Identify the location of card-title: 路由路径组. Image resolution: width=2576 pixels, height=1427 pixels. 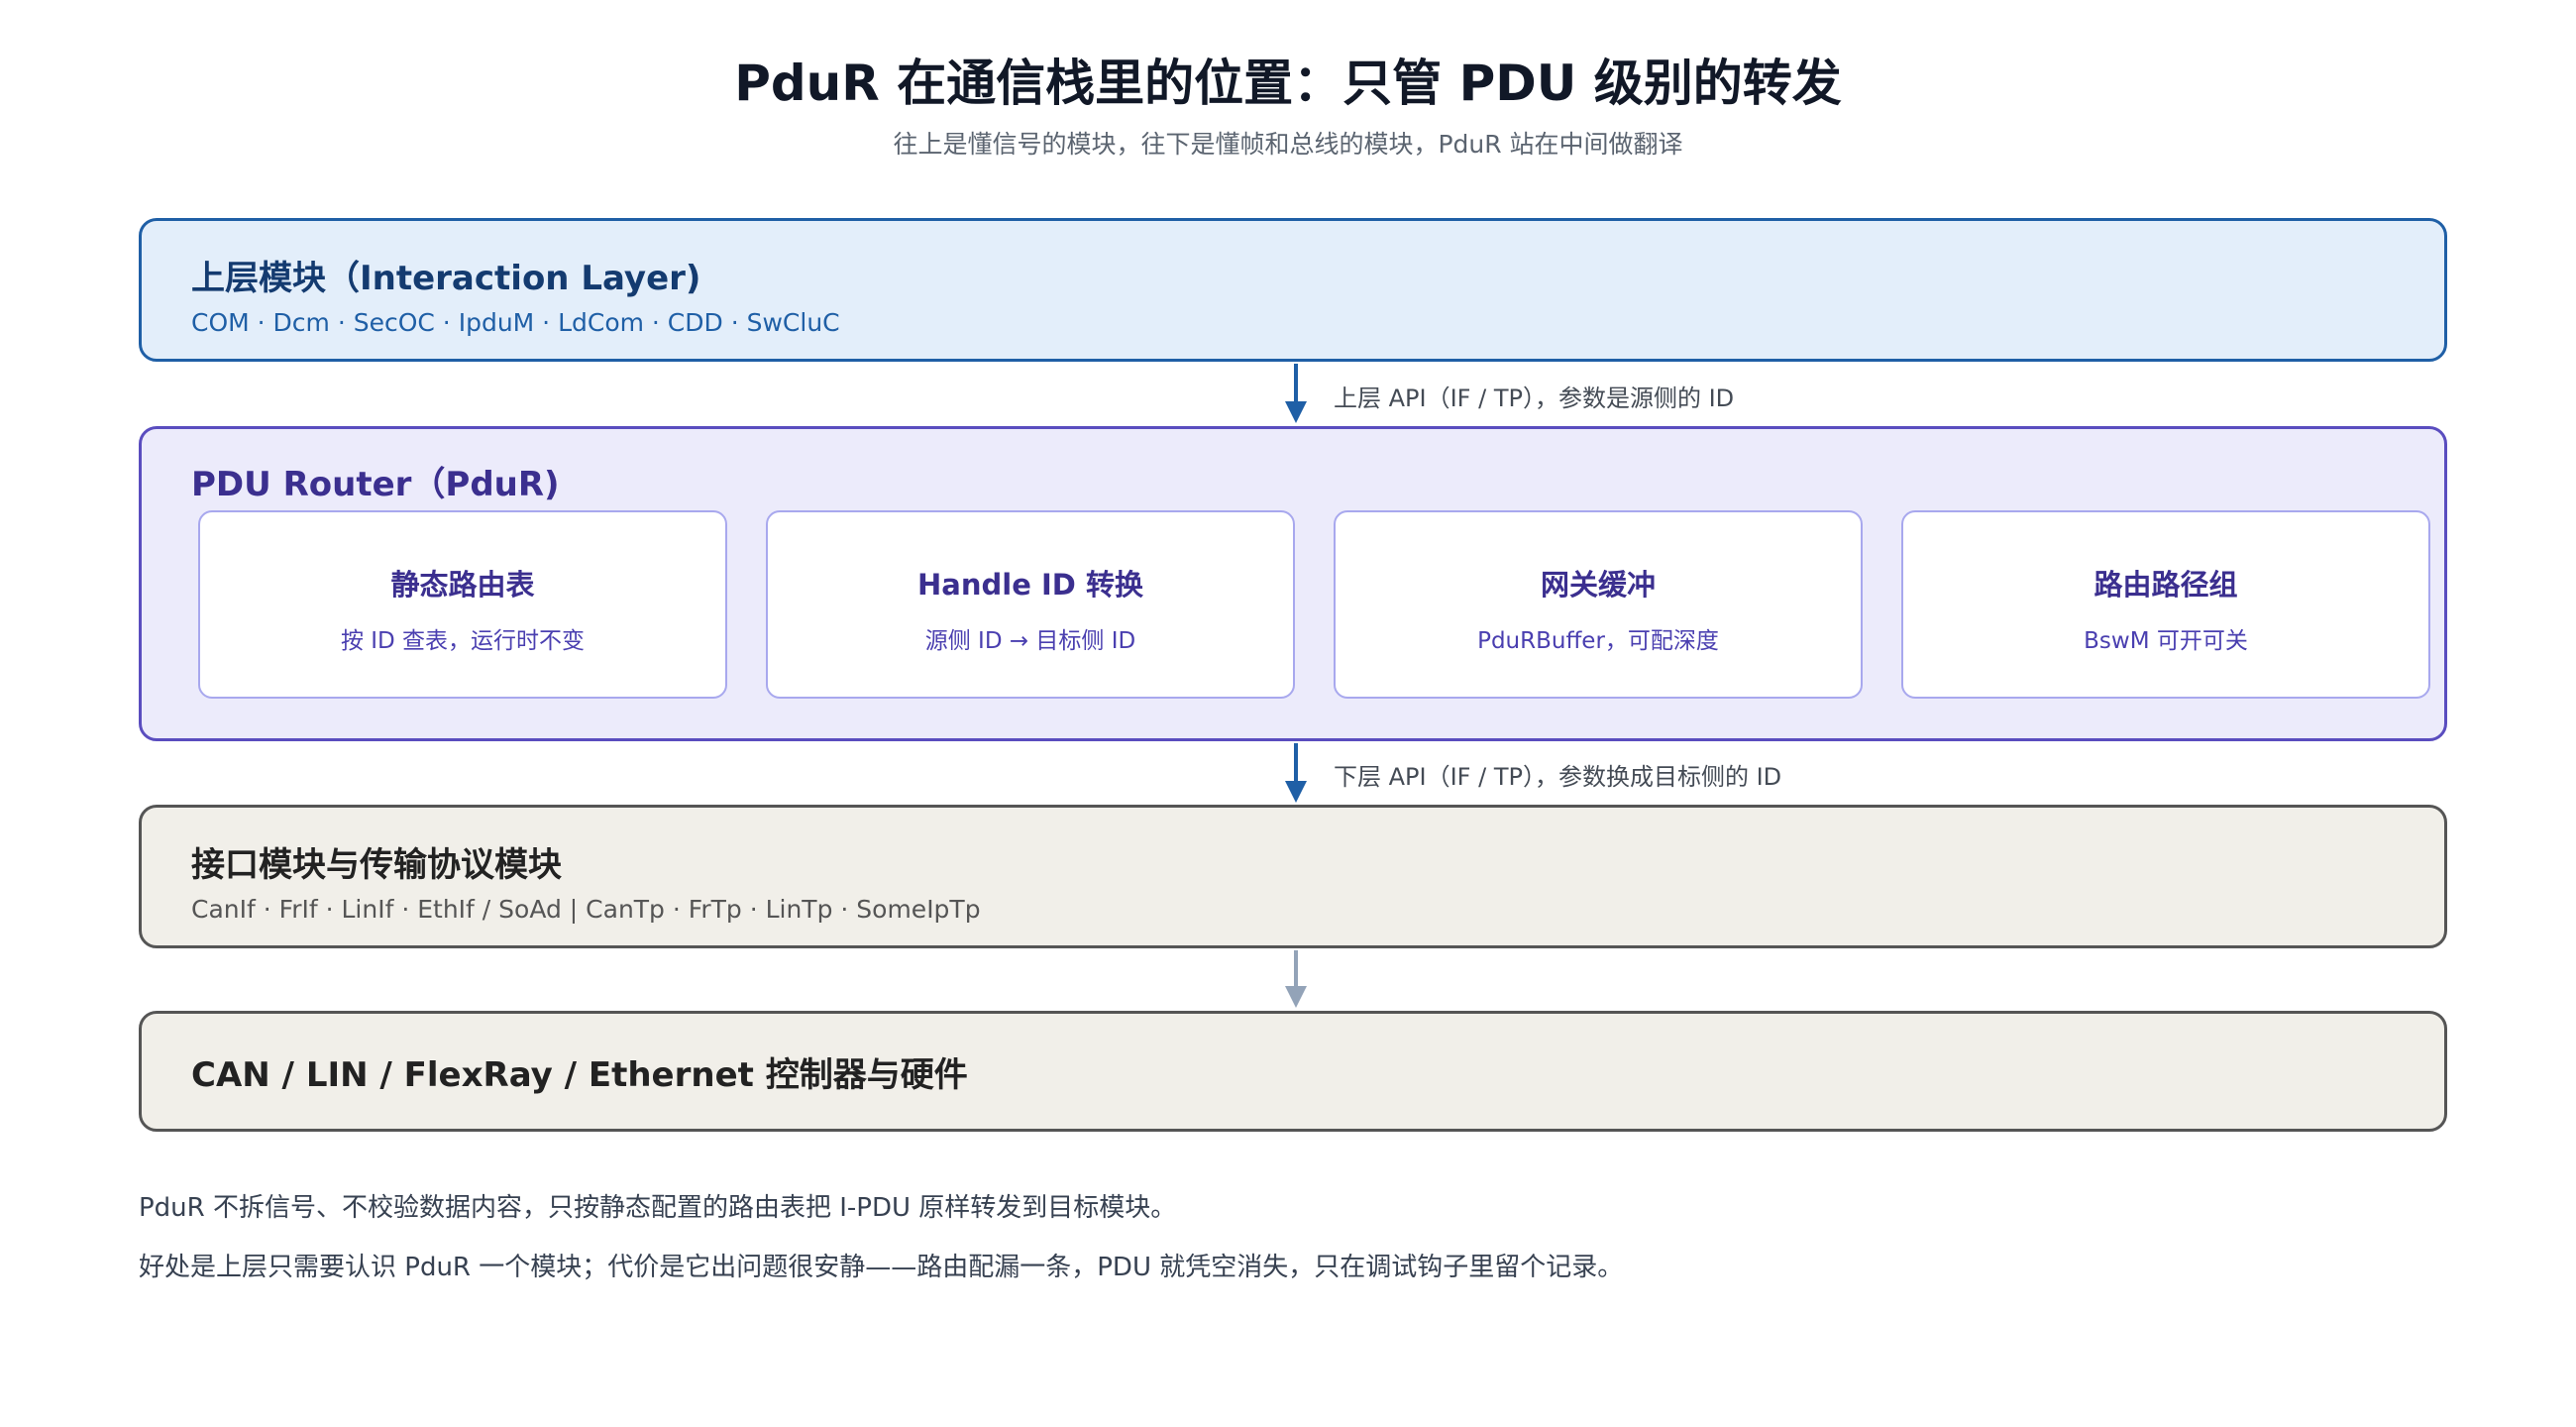
(2165, 585).